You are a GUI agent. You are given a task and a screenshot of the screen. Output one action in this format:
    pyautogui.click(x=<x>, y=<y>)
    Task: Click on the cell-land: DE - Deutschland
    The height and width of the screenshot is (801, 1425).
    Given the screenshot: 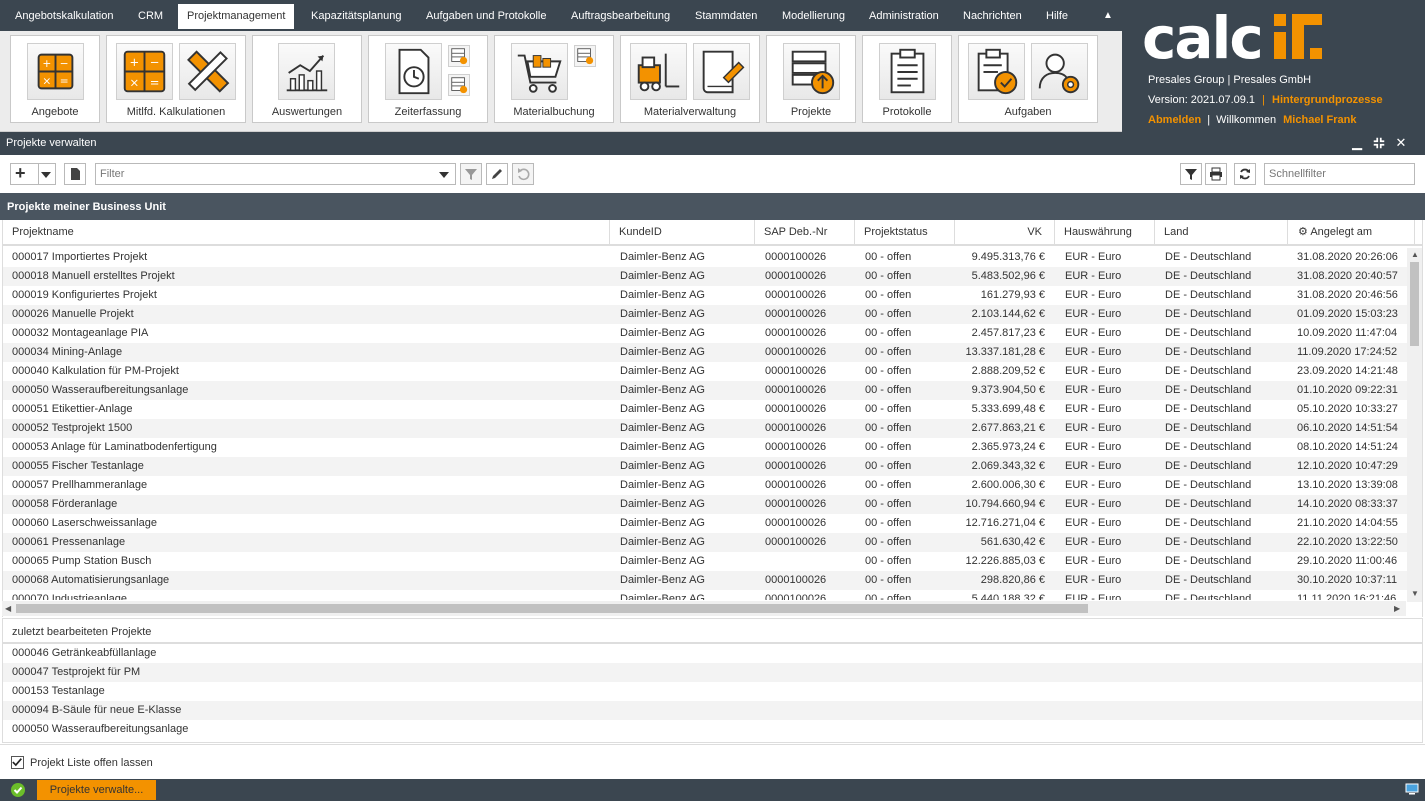 What is the action you would take?
    pyautogui.click(x=1208, y=466)
    